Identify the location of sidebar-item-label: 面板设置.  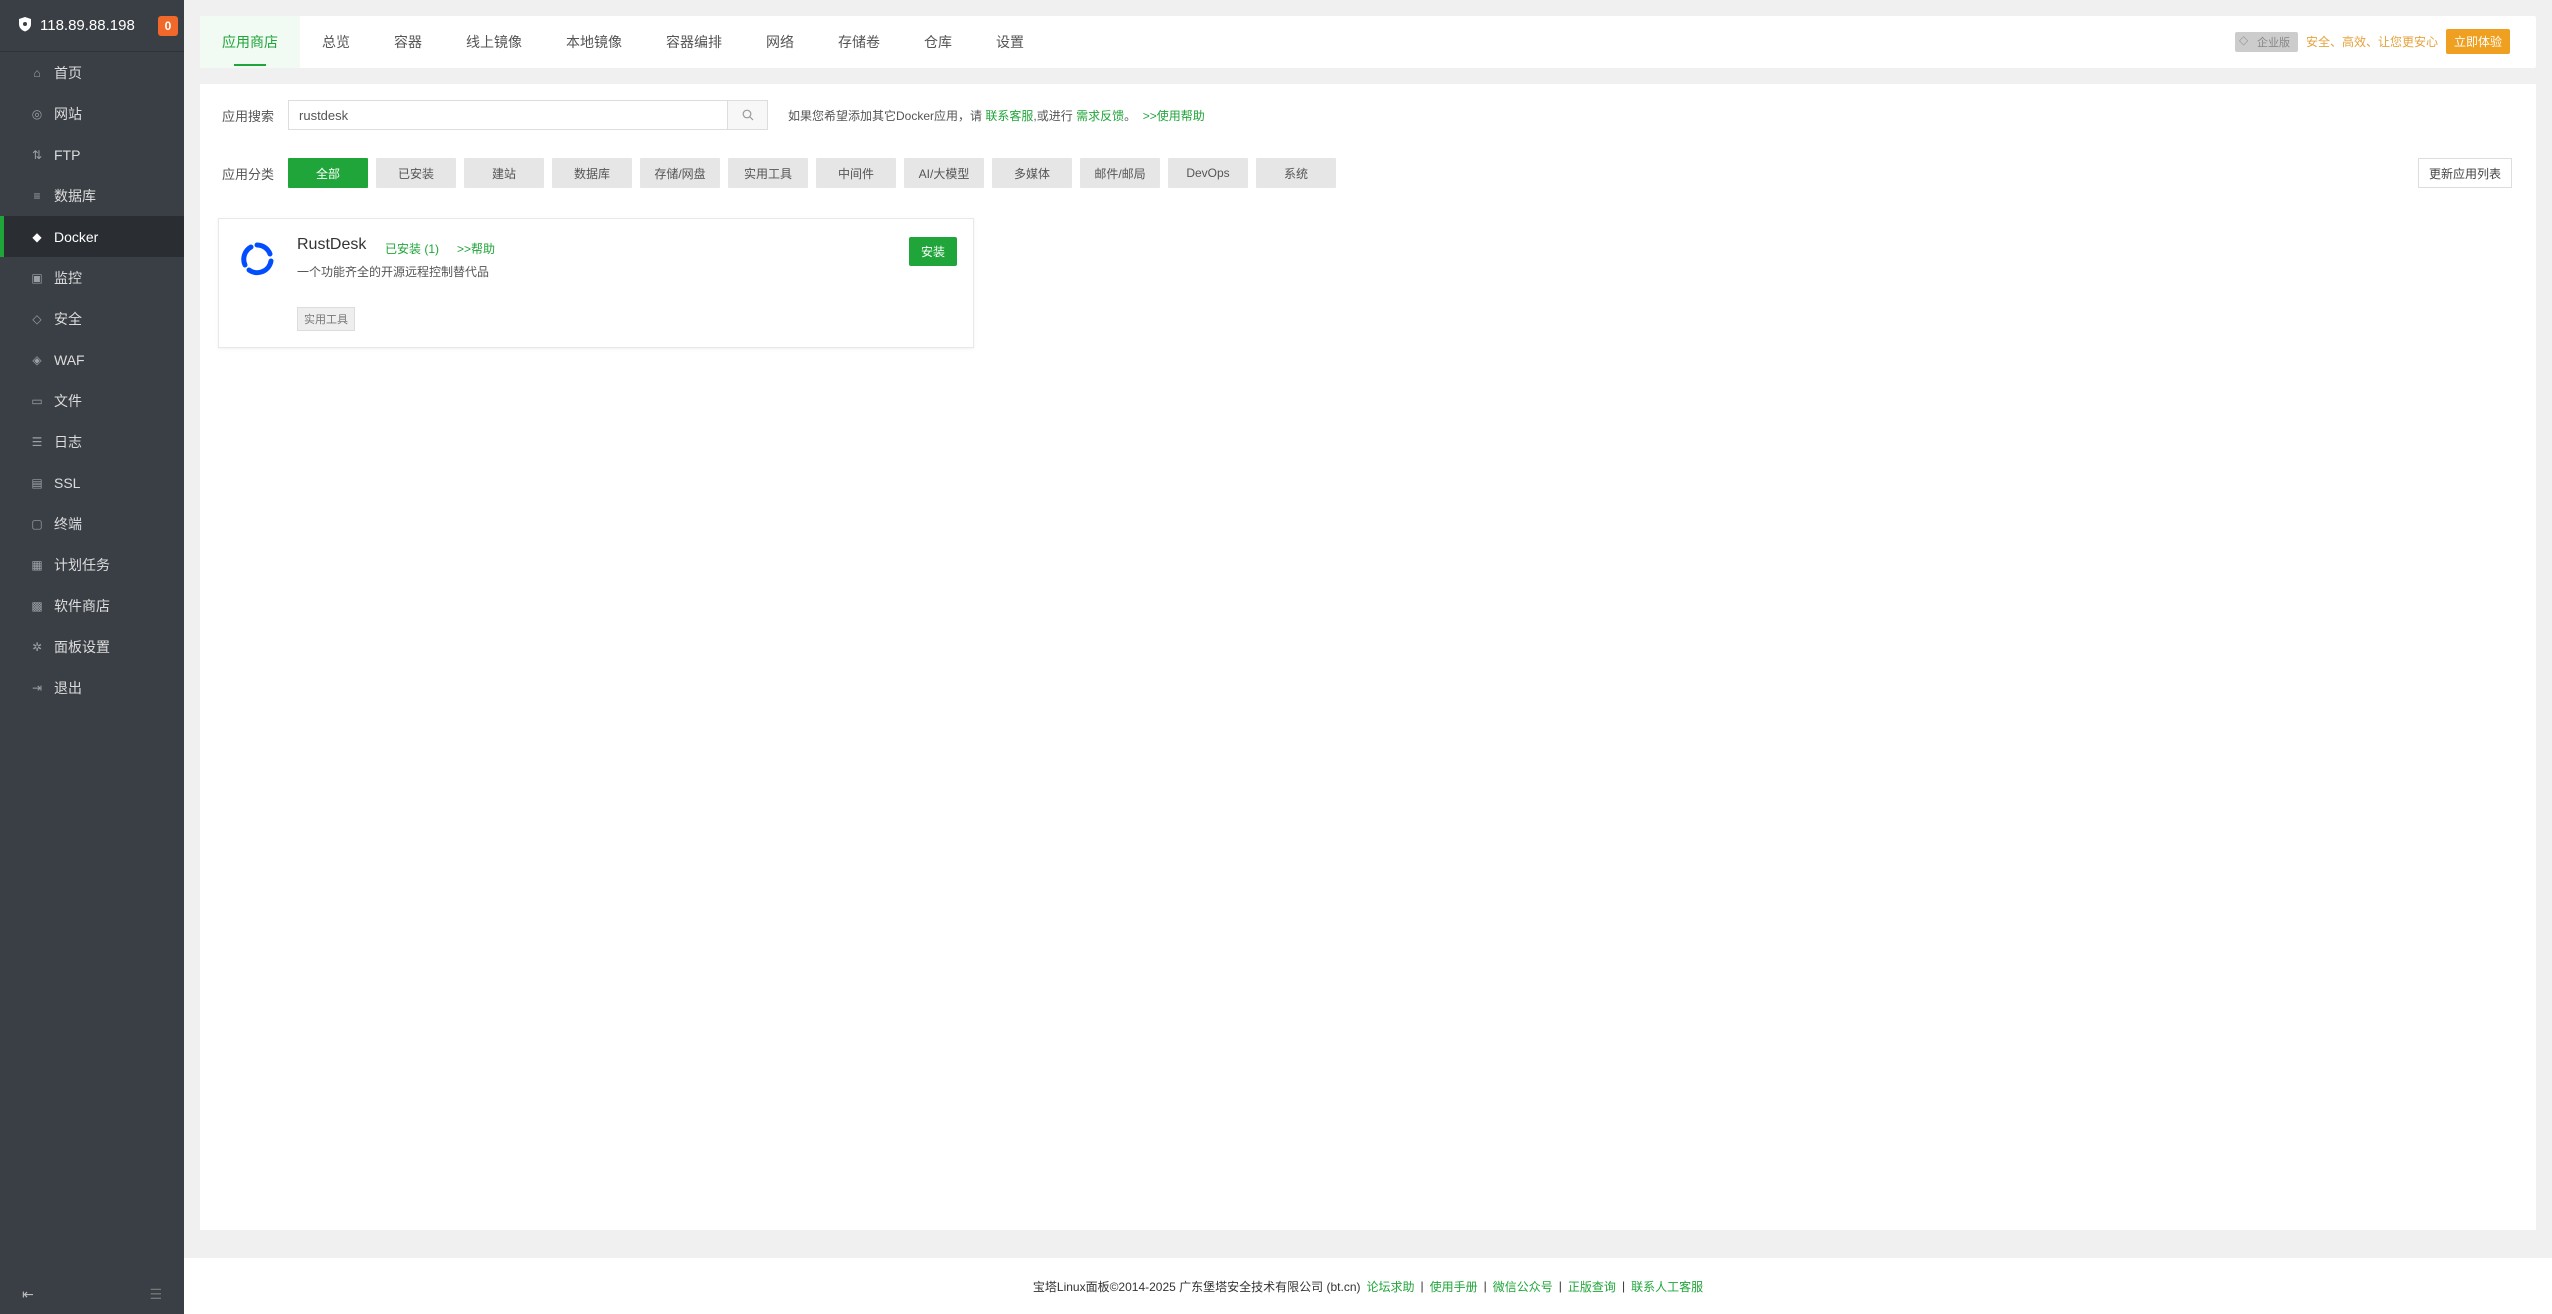
(82, 646).